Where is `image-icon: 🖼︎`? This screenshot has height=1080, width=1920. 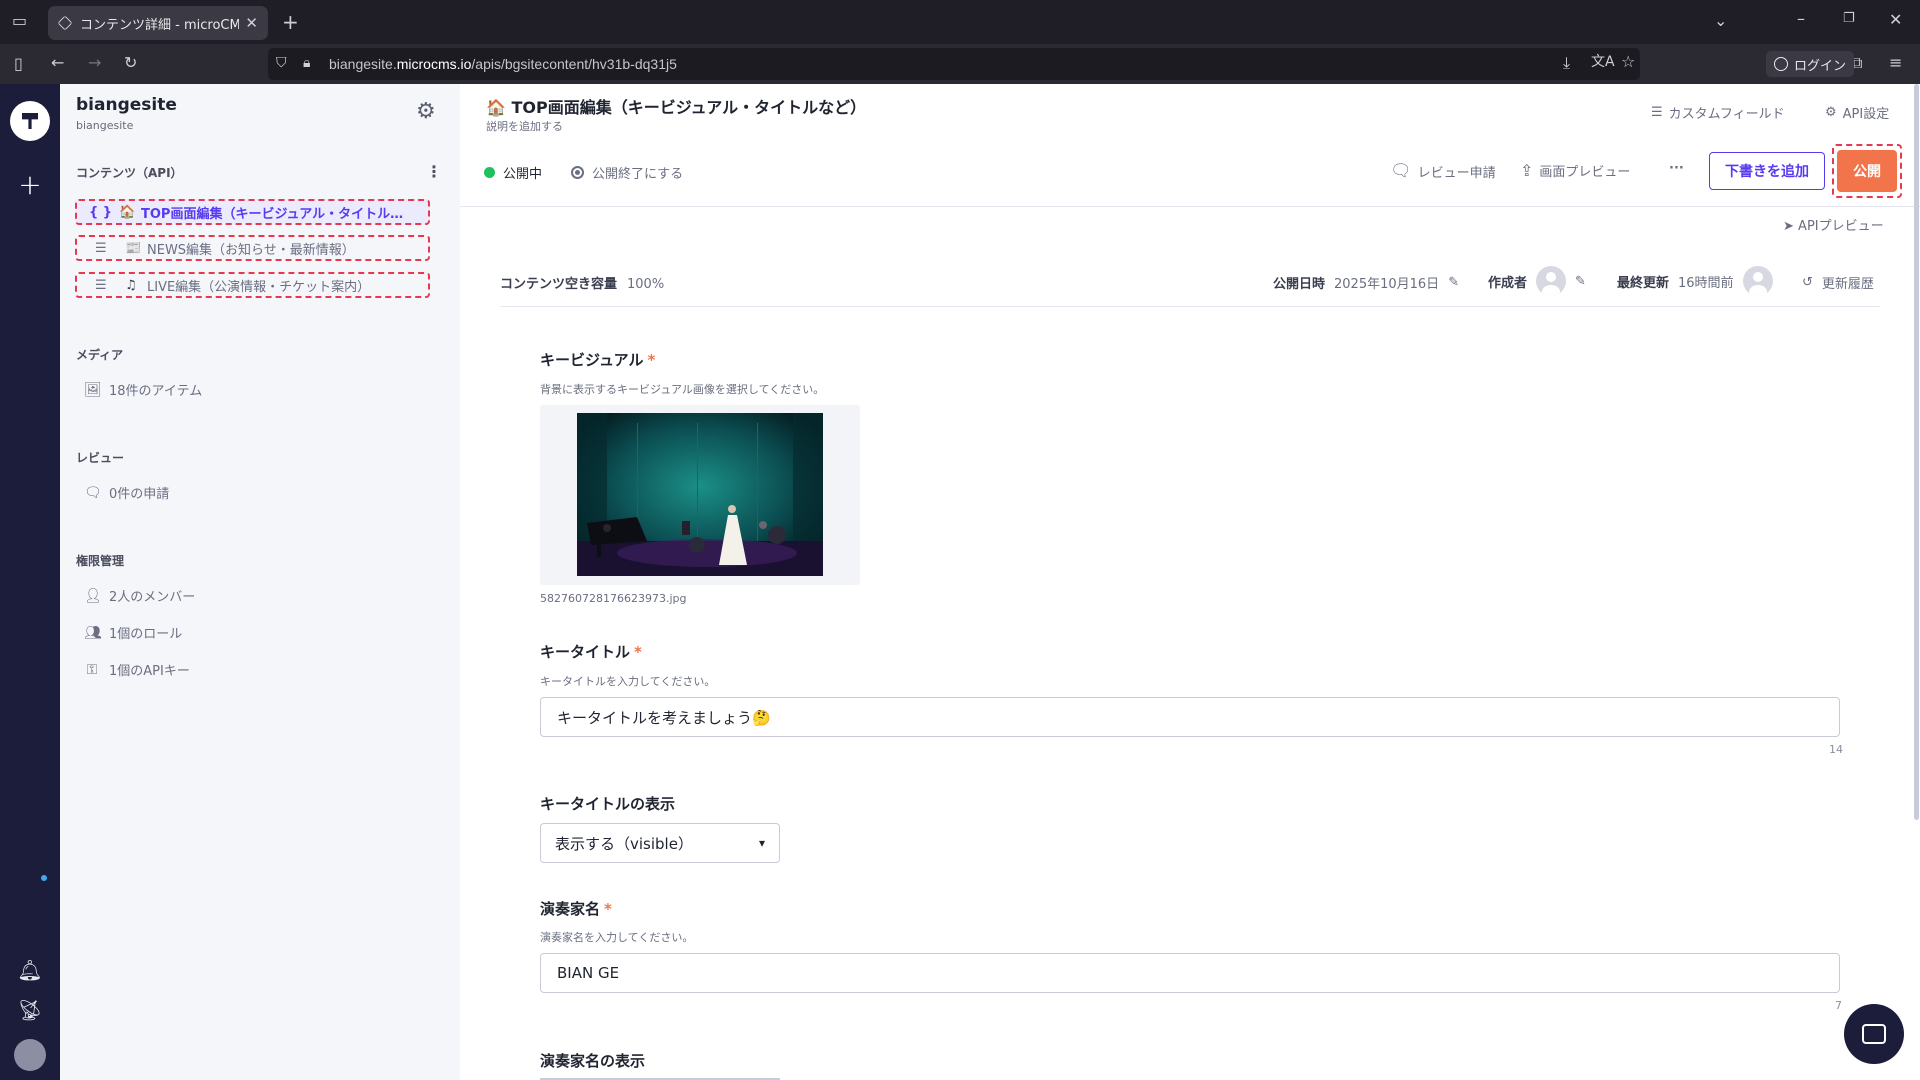 image-icon: 🖼︎ is located at coordinates (93, 389).